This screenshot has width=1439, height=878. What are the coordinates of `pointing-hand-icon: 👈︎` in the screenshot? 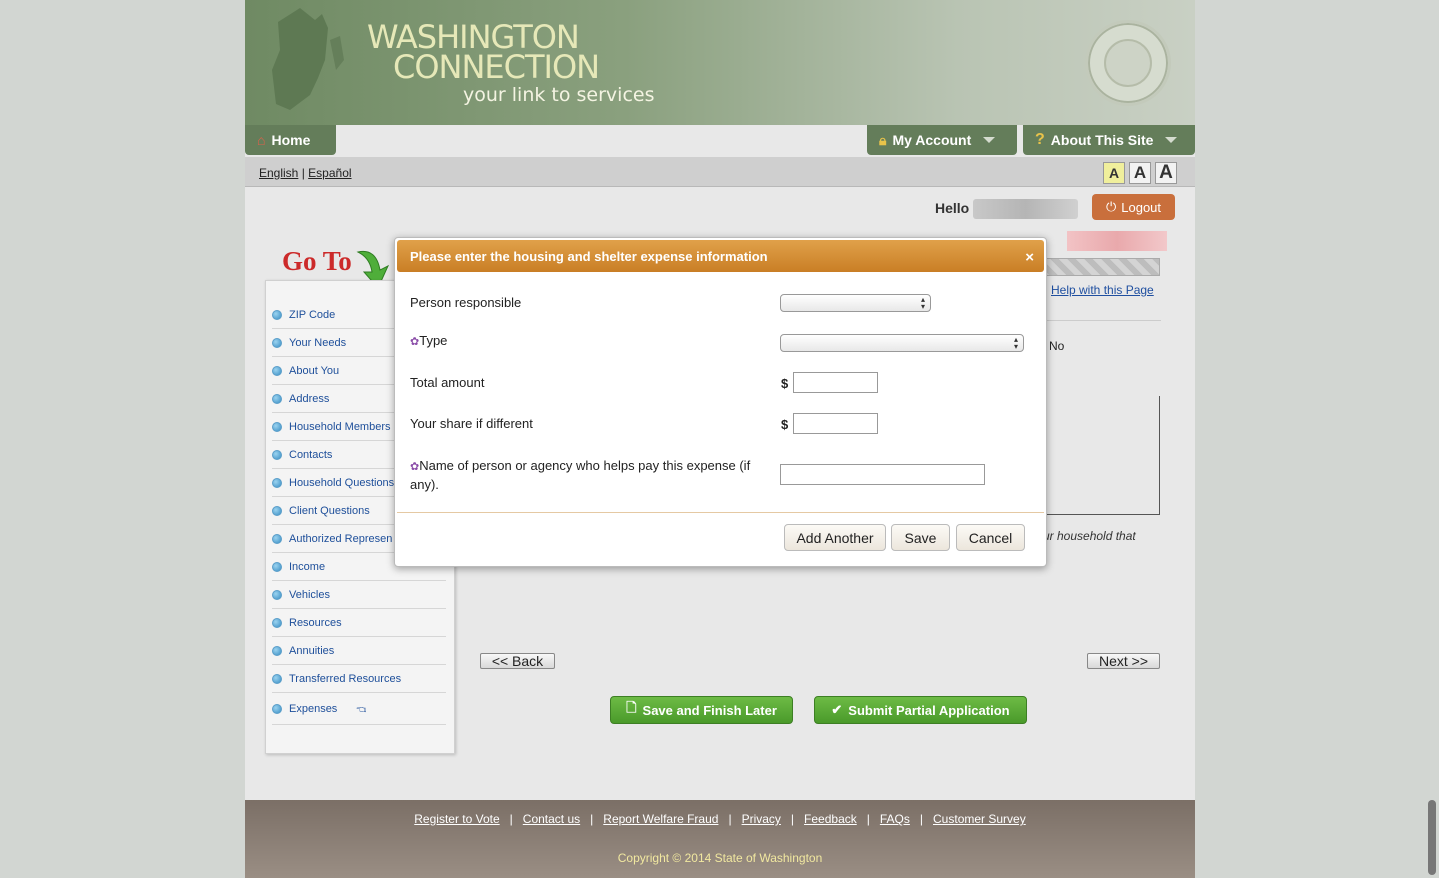 It's located at (361, 708).